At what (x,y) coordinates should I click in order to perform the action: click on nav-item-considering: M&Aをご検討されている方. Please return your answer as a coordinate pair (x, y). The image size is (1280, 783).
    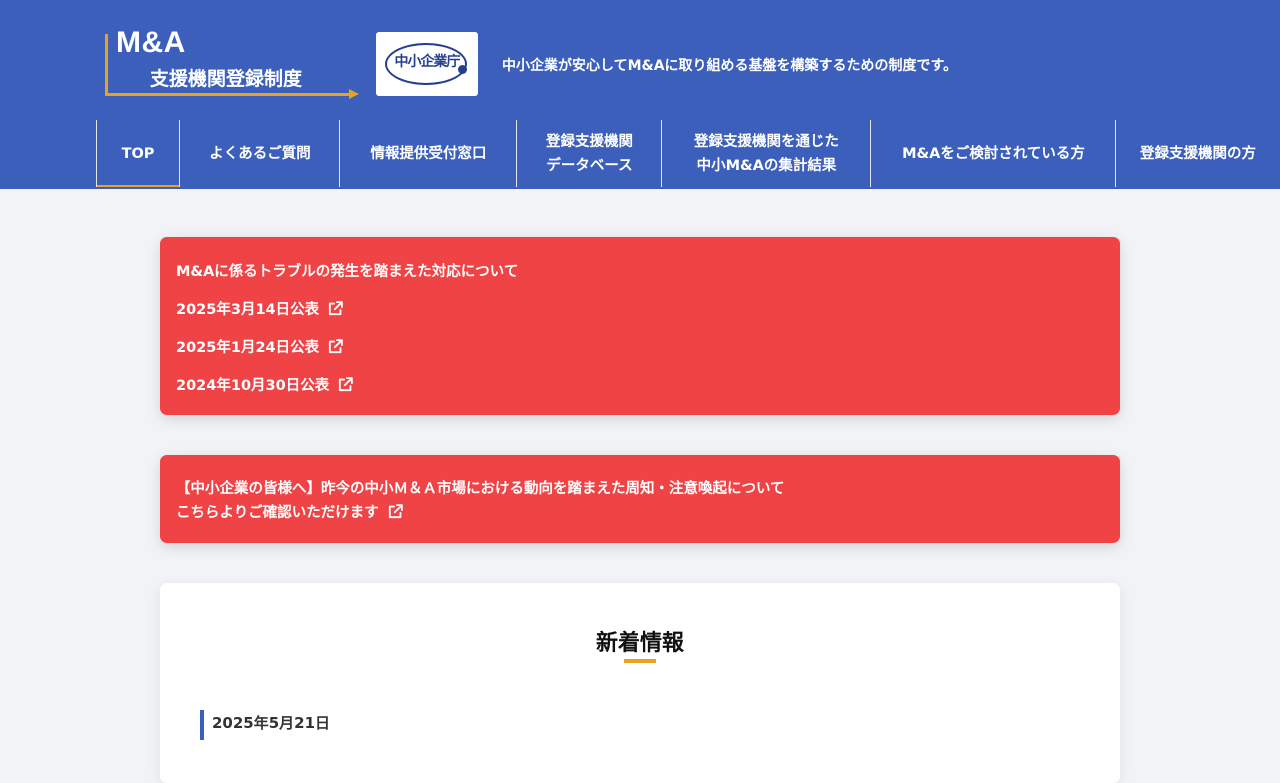
    Looking at the image, I should click on (993, 153).